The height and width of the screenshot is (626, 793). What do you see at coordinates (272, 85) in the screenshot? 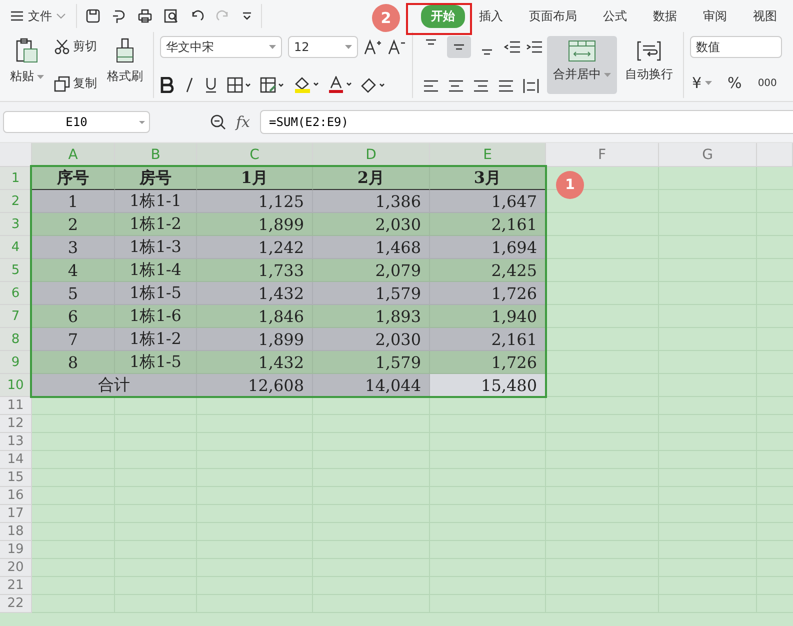
I see `cell-style-icon` at bounding box center [272, 85].